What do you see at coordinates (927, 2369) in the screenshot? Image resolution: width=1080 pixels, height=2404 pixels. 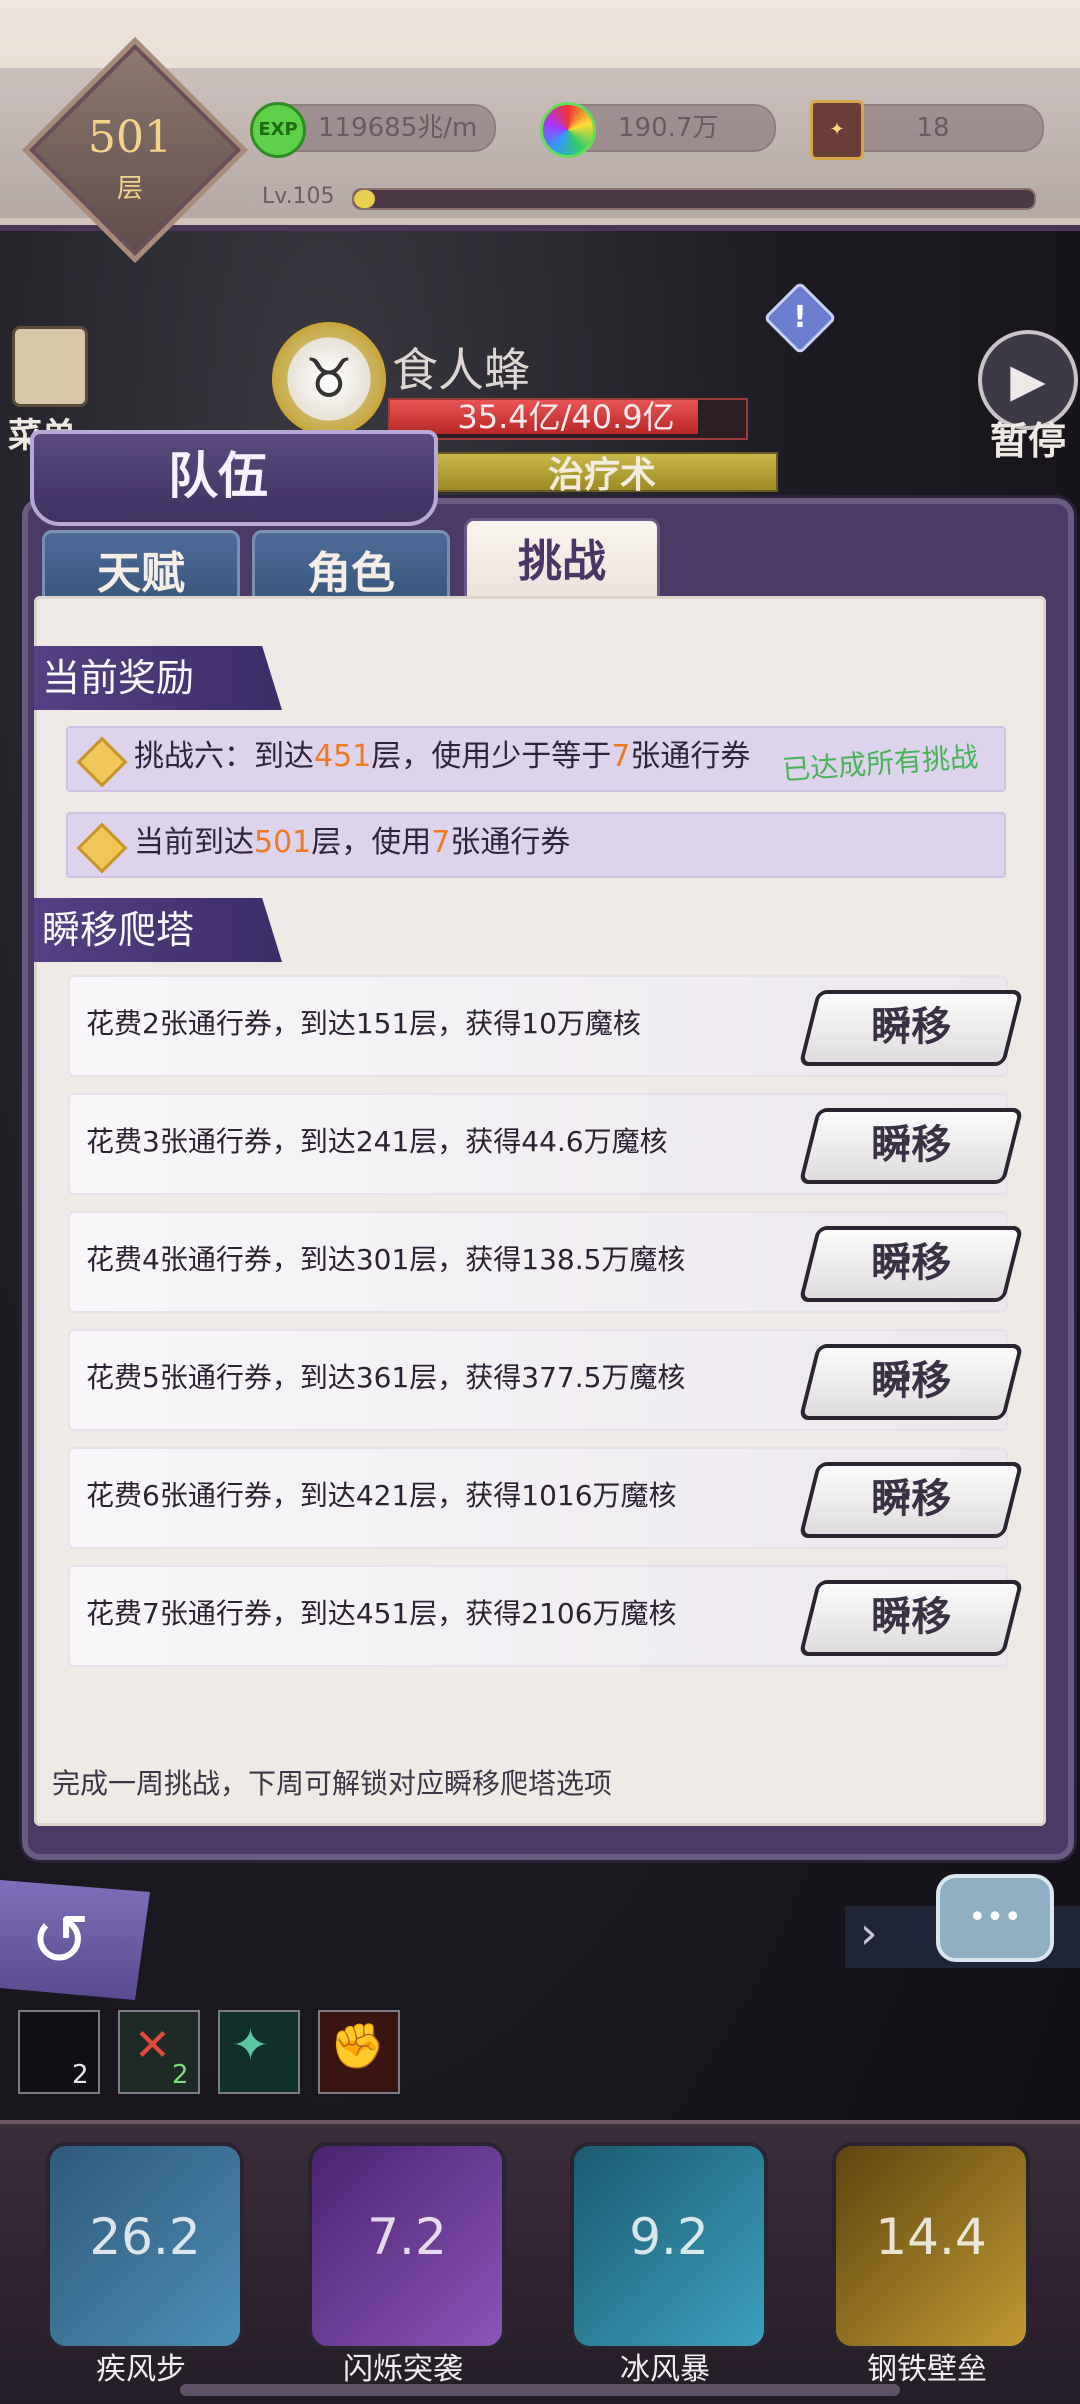 I see `skill-name: 钢铁壁垒` at bounding box center [927, 2369].